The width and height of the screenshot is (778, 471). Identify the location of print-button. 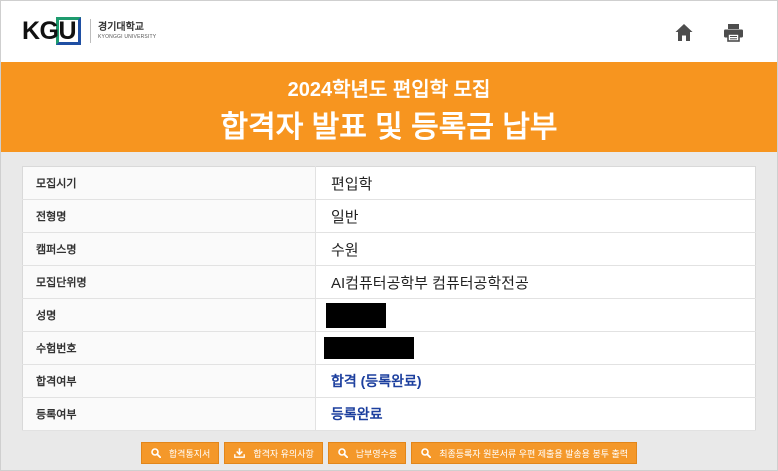
(733, 35).